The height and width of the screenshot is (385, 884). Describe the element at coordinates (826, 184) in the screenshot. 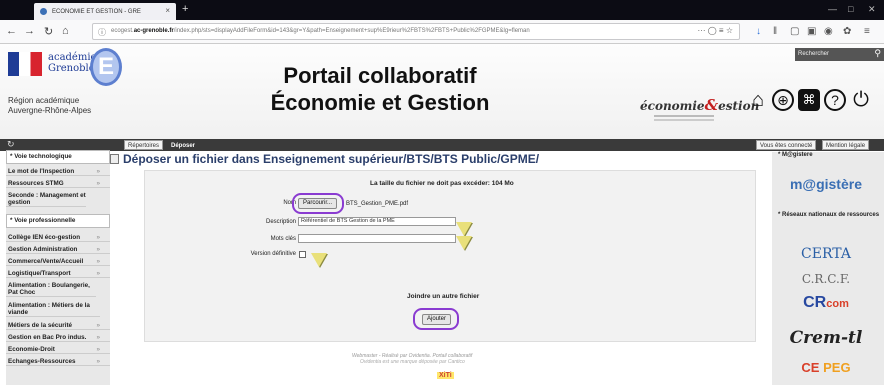

I see `magistere-logo: m@gistère` at that location.